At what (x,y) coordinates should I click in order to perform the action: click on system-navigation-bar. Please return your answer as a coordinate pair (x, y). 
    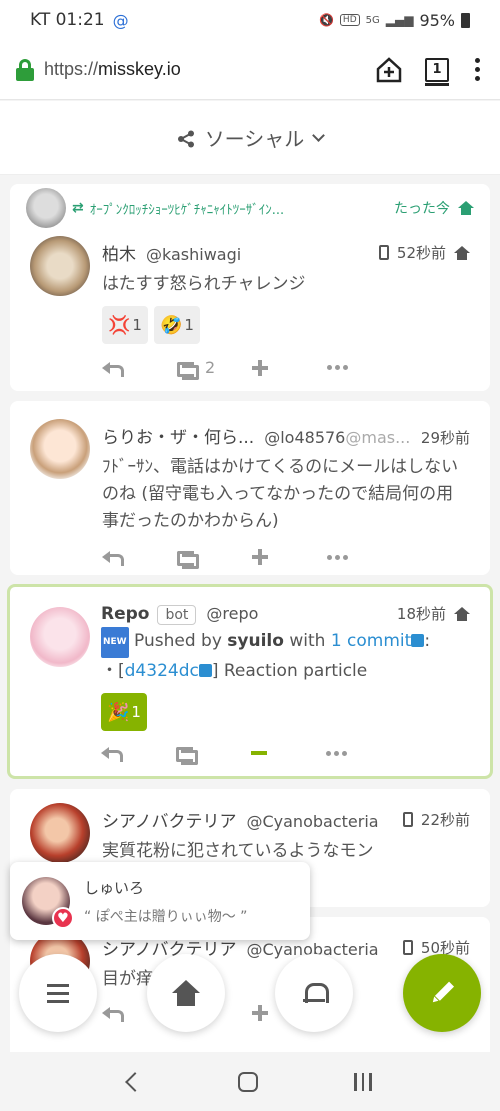
    Looking at the image, I should click on (250, 1081).